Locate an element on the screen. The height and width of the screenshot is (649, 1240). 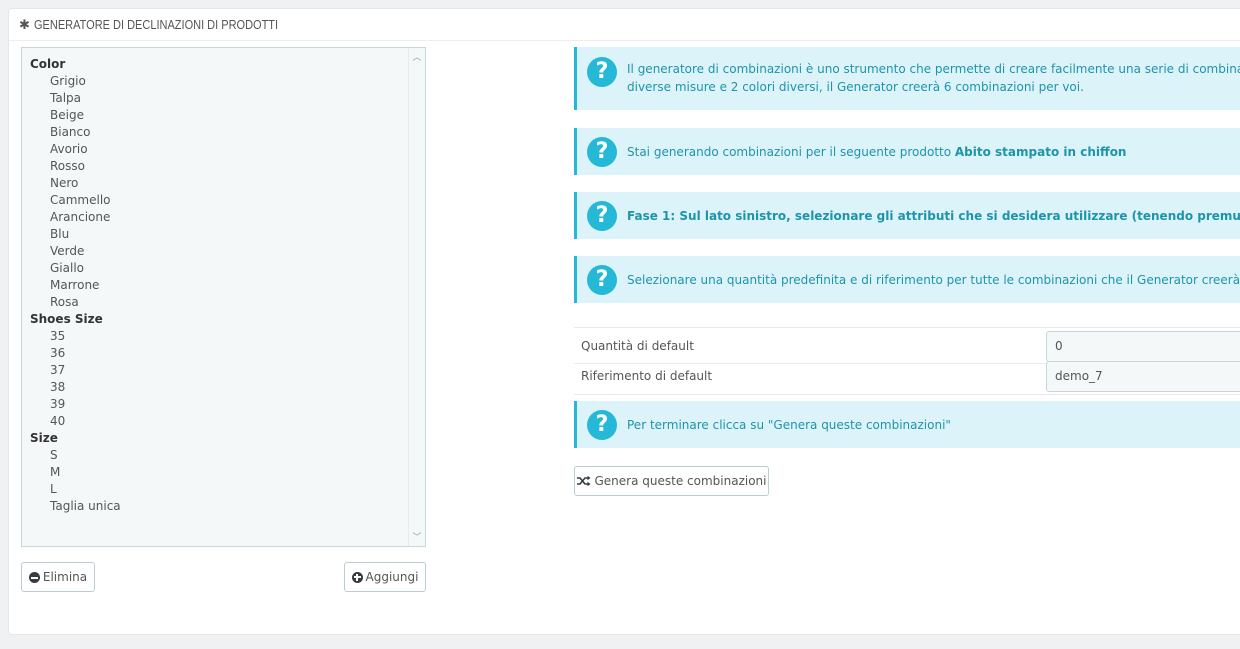
add-button: Aggiungi is located at coordinates (385, 577).